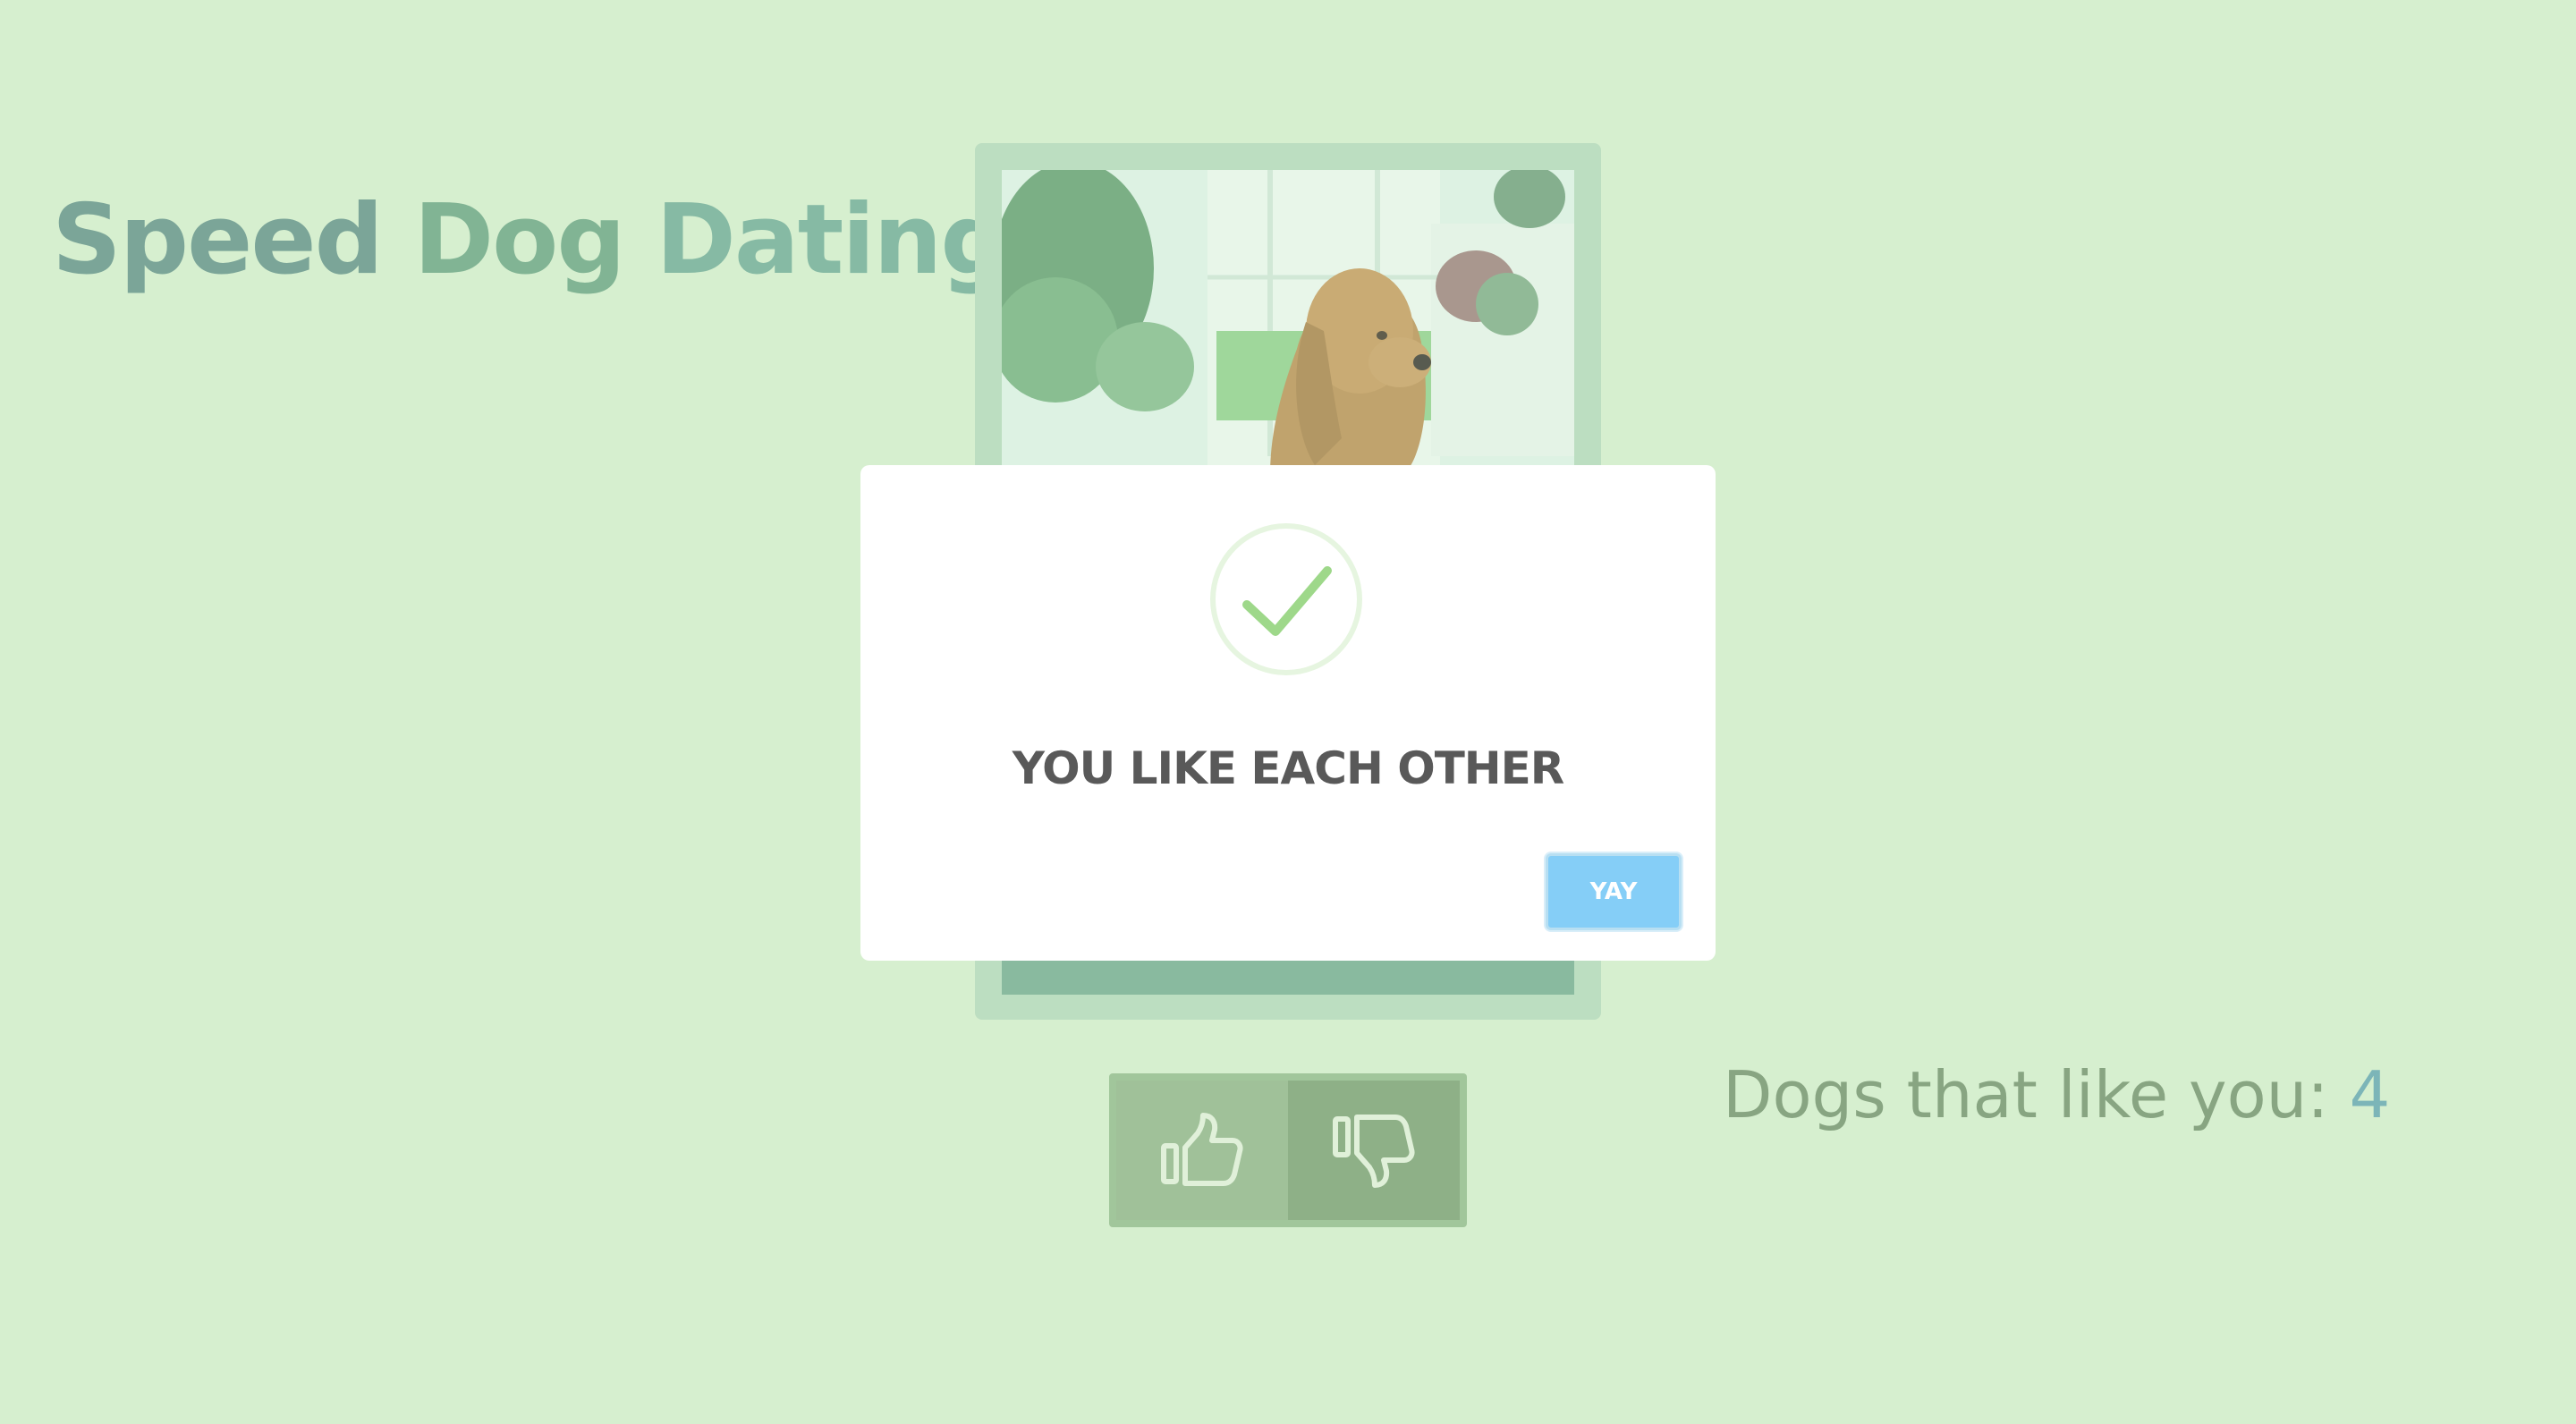 The image size is (2576, 1424). I want to click on yay-button: YAY, so click(1614, 891).